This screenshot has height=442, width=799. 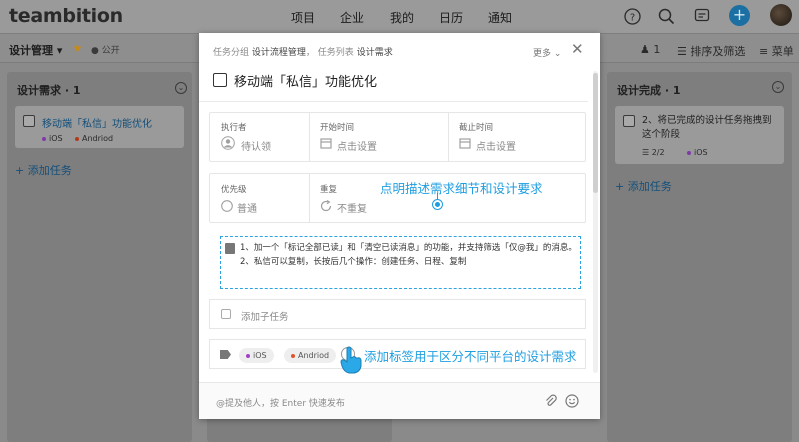 What do you see at coordinates (657, 49) in the screenshot?
I see `member-count: 1` at bounding box center [657, 49].